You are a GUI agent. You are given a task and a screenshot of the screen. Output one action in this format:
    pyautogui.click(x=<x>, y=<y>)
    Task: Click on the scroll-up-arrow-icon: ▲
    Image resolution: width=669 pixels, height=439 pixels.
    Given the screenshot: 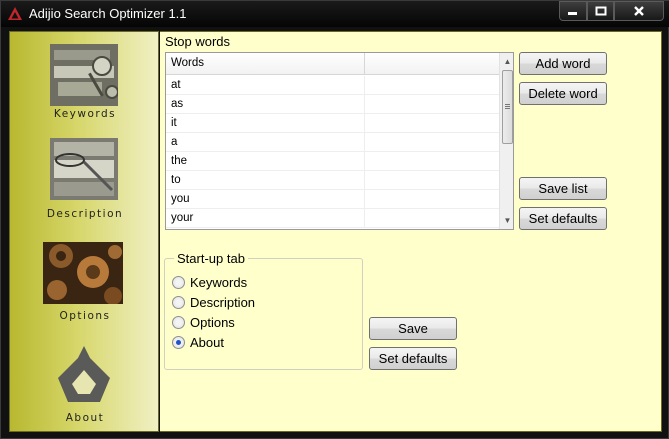 What is the action you would take?
    pyautogui.click(x=506, y=61)
    